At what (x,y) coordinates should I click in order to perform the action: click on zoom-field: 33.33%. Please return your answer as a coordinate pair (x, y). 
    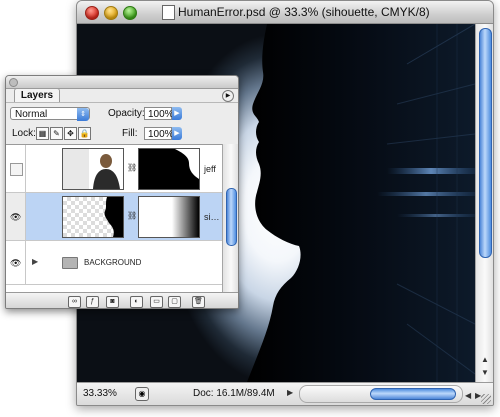
    Looking at the image, I should click on (105, 394).